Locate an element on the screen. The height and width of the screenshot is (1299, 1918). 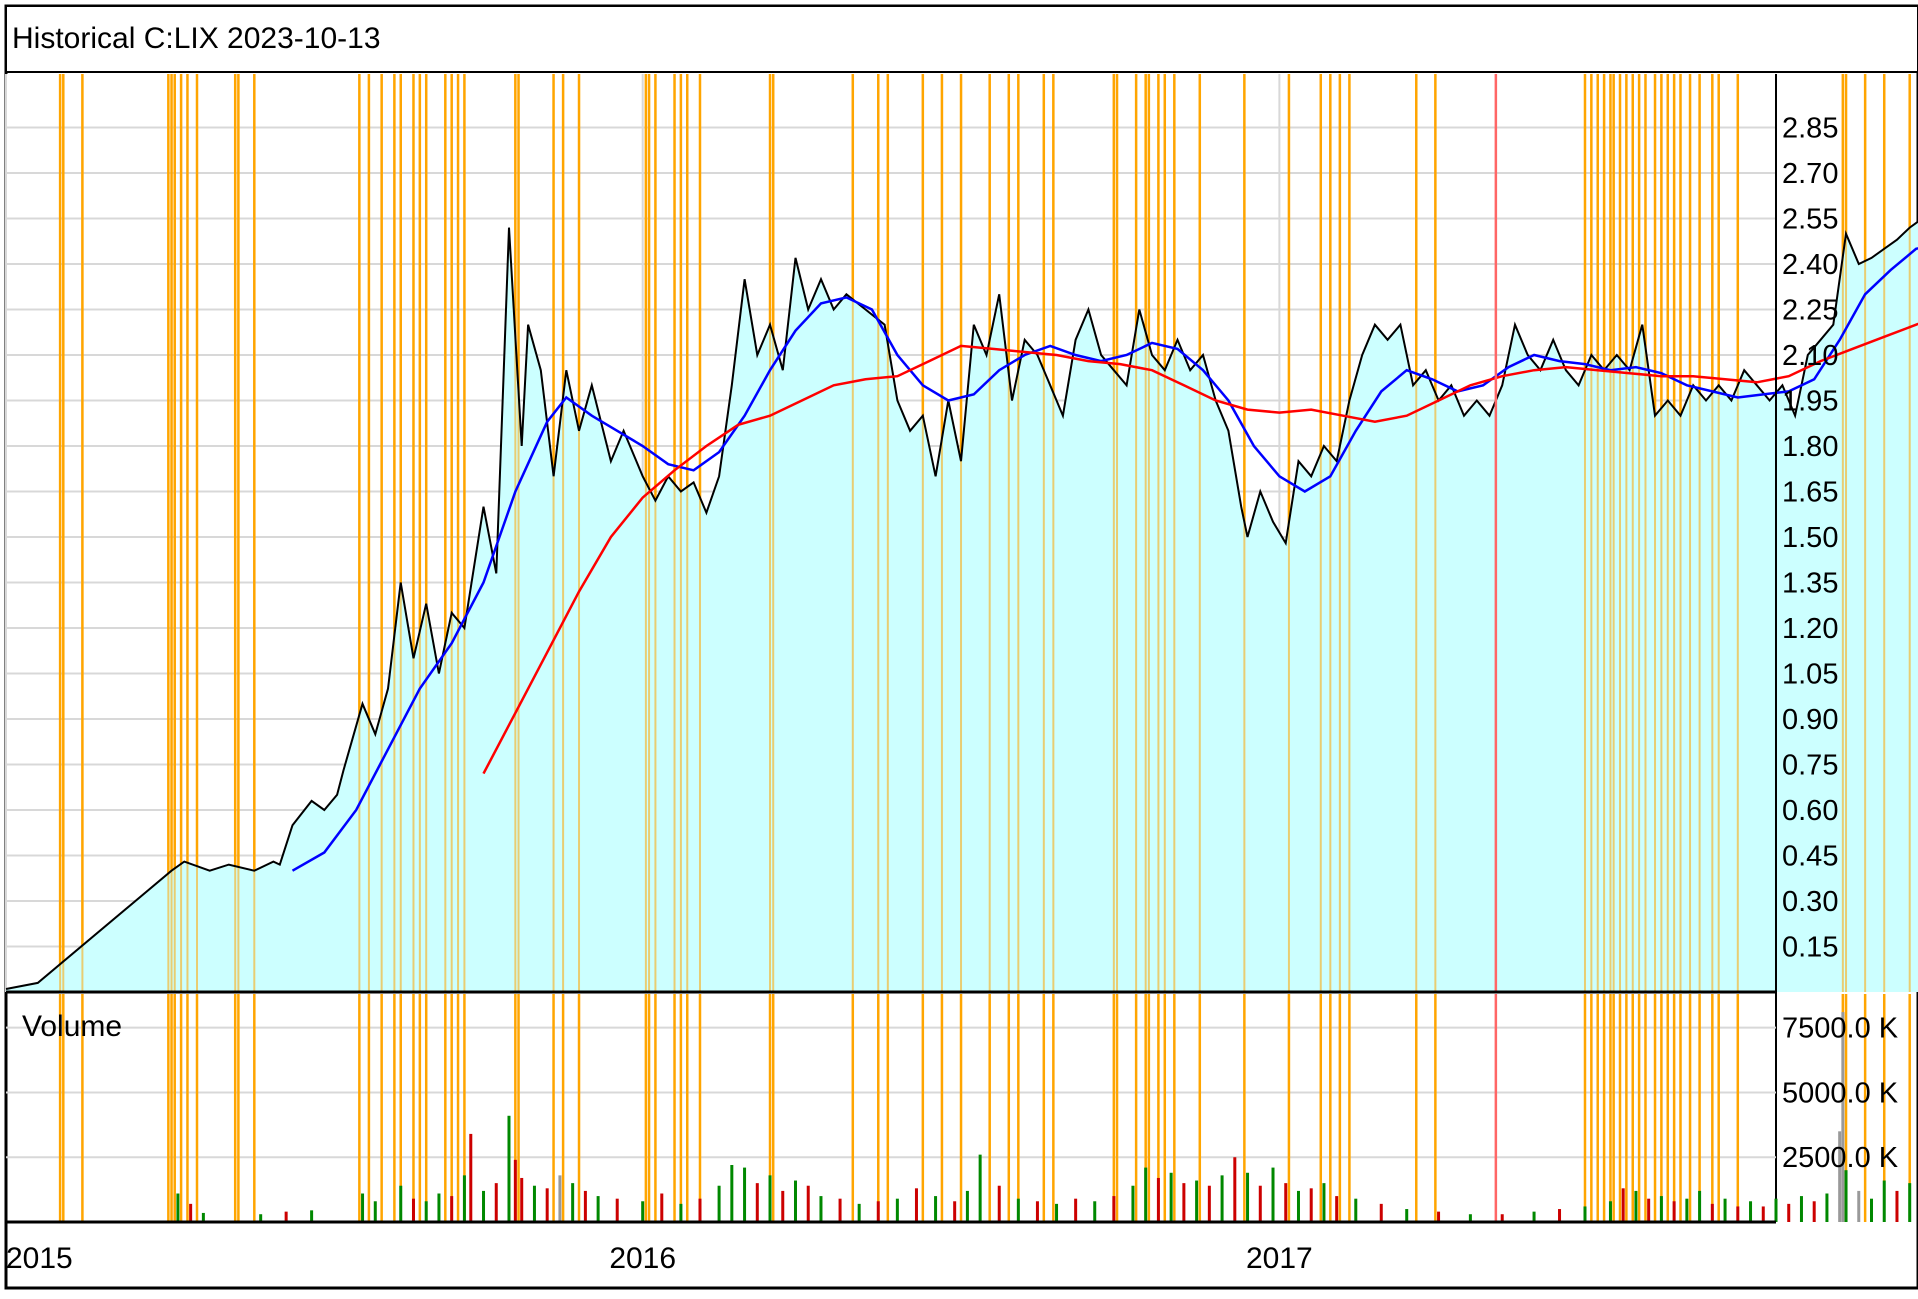
price-tick-label: 0.60 is located at coordinates (1810, 811).